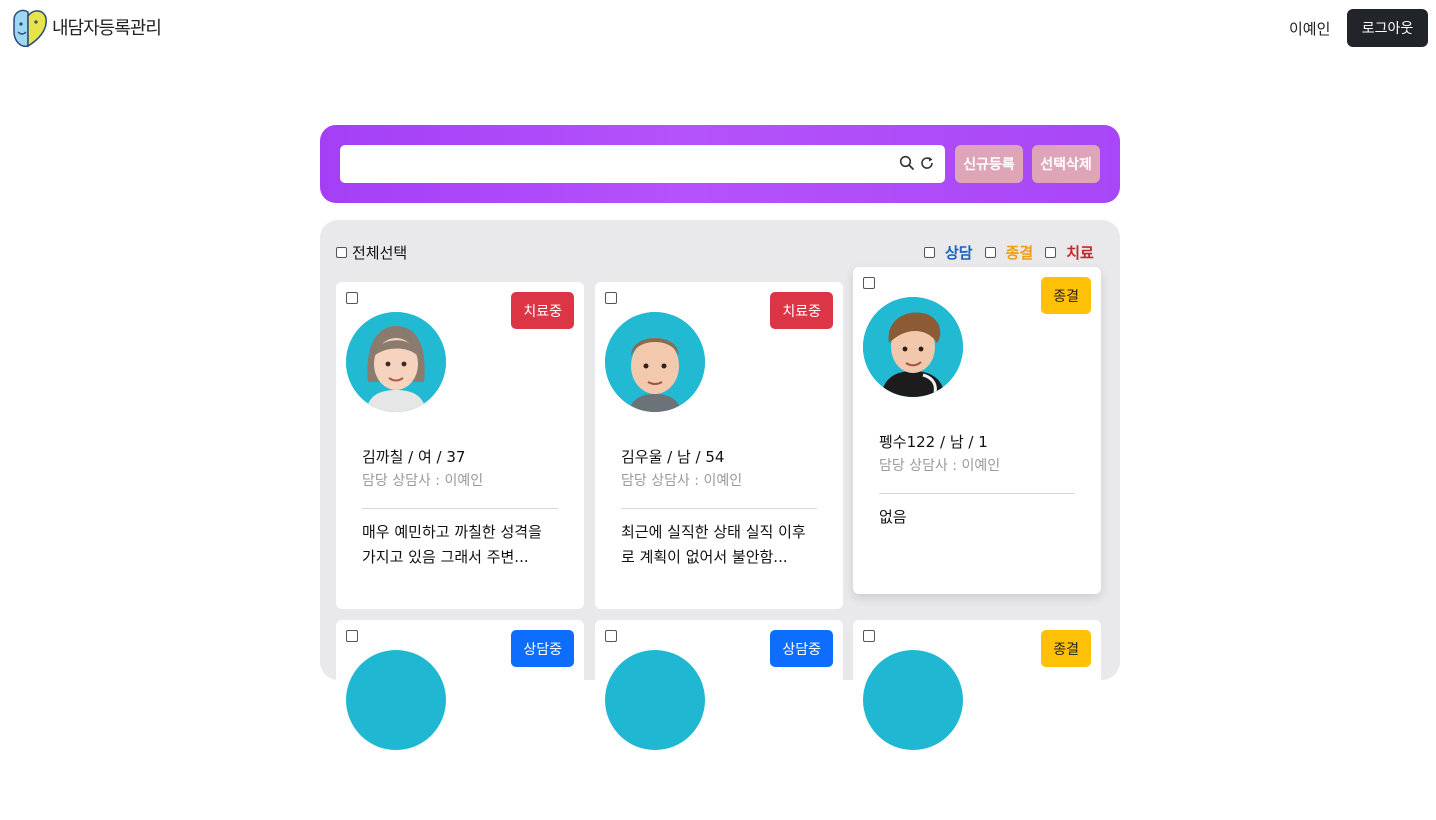 Image resolution: width=1436 pixels, height=820 pixels. I want to click on search-panel: 신규등록 선택삭제, so click(720, 164).